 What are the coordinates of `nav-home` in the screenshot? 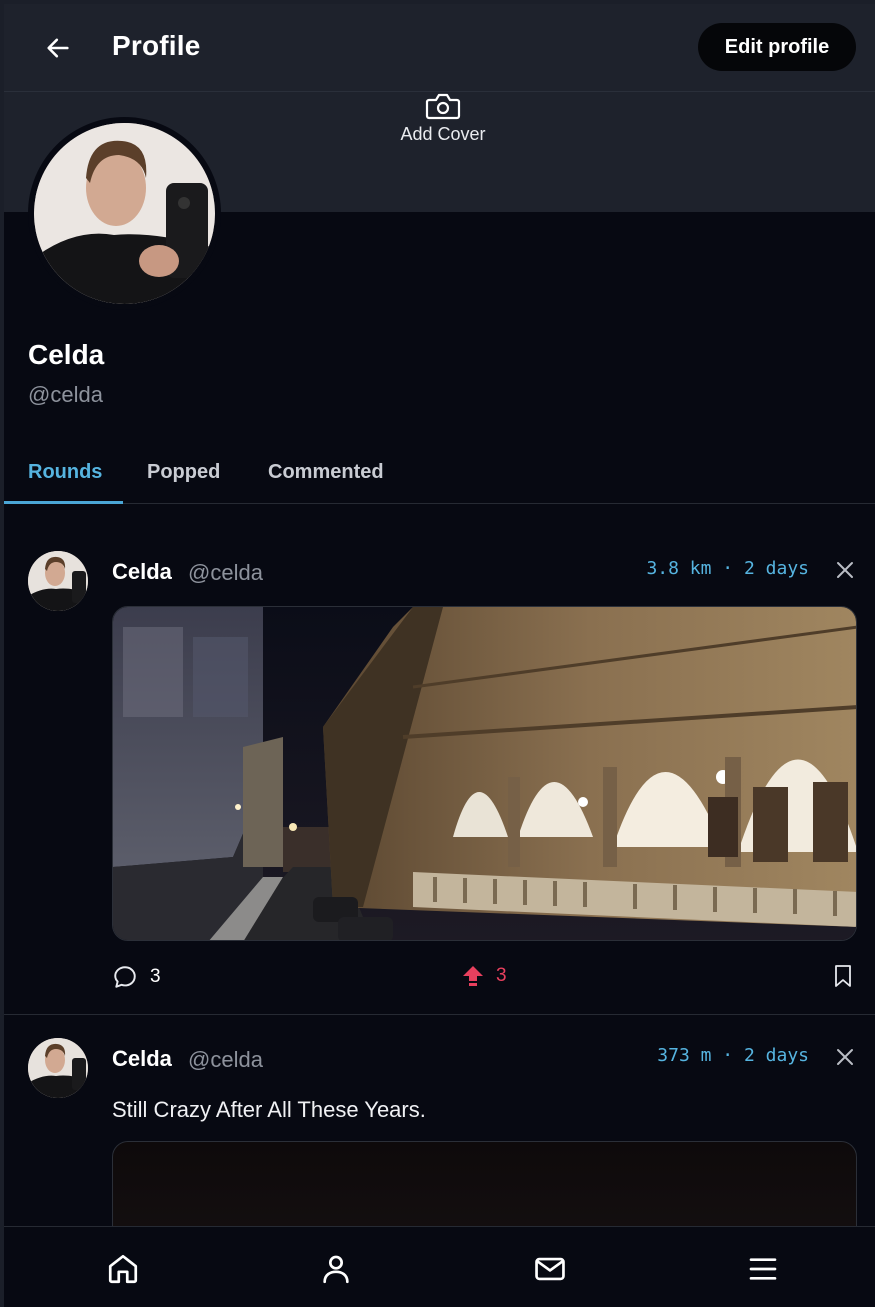 It's located at (123, 1269).